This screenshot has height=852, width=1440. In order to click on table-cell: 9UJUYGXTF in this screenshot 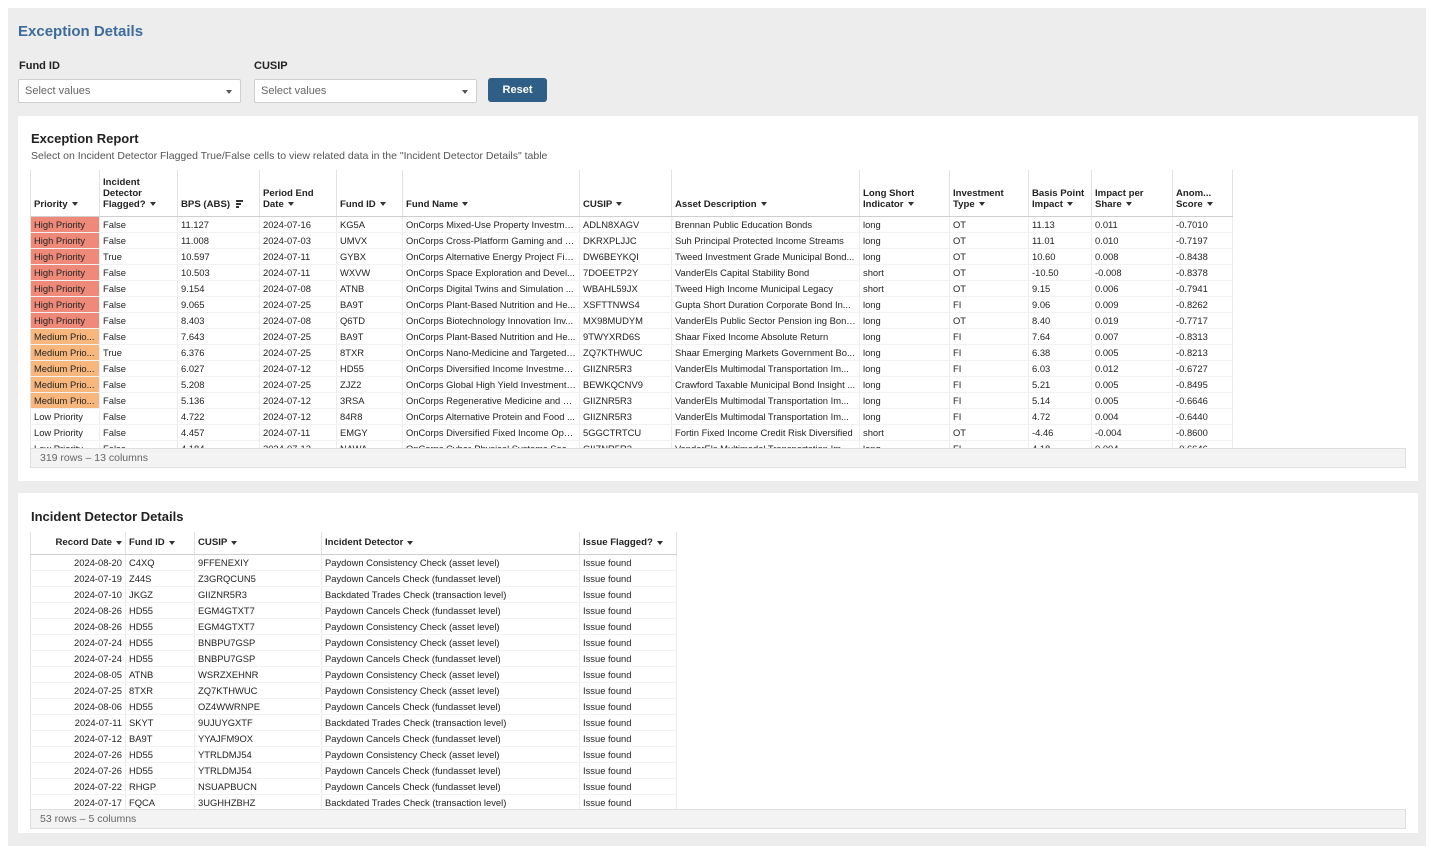, I will do `click(258, 722)`.